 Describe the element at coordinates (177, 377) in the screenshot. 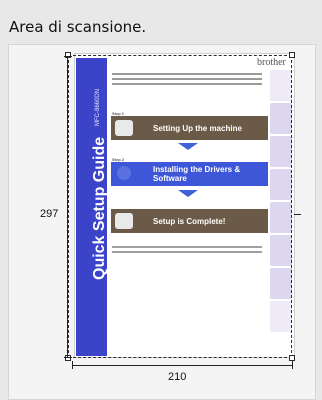

I see `width-label: 210` at that location.